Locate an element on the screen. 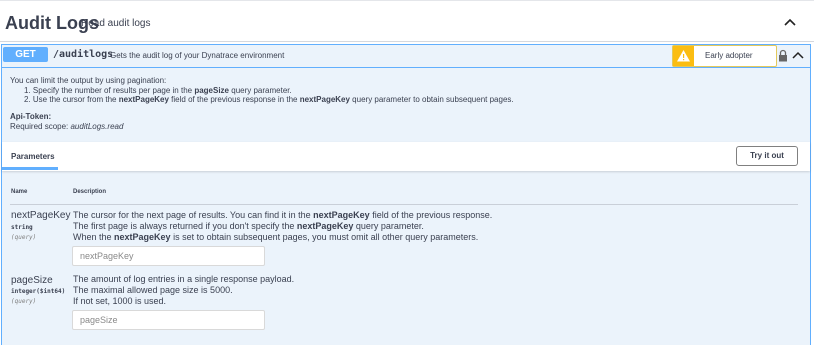  tab-underline is located at coordinates (30, 168).